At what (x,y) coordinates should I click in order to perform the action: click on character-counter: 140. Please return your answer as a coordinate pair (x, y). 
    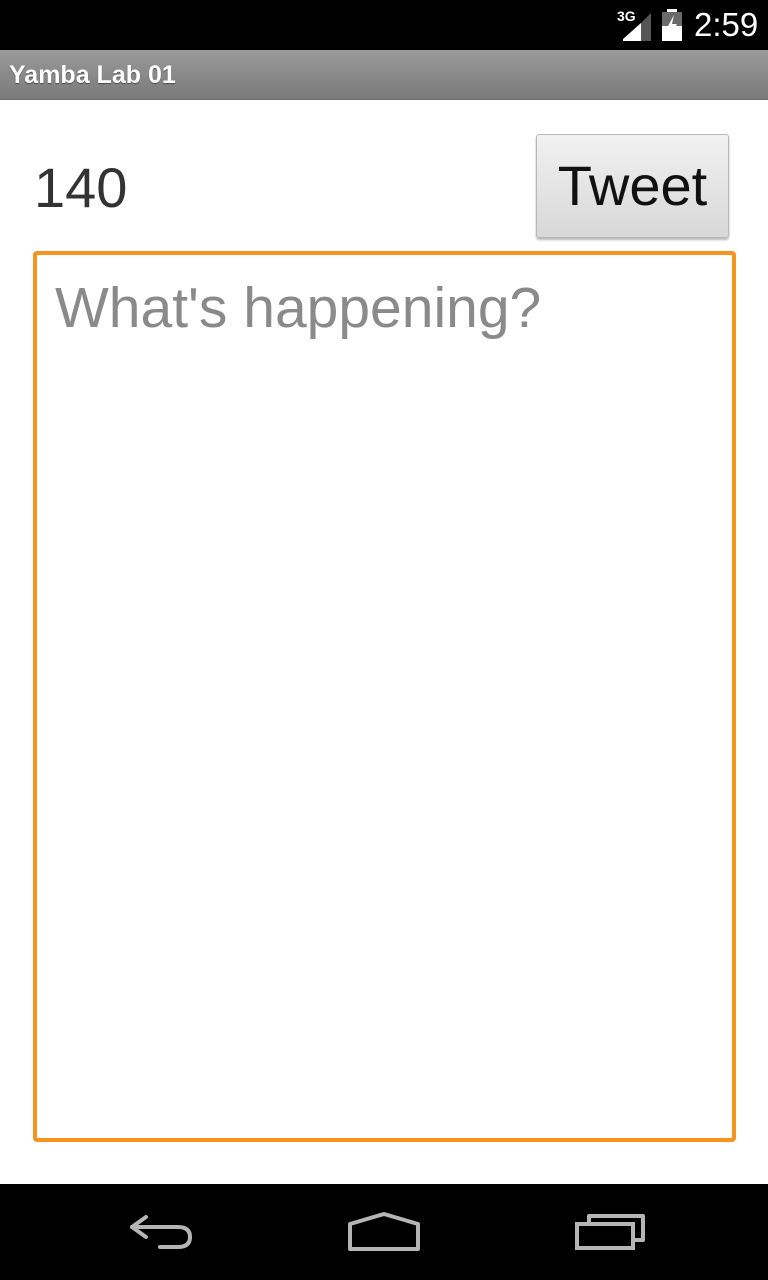
    Looking at the image, I should click on (81, 187).